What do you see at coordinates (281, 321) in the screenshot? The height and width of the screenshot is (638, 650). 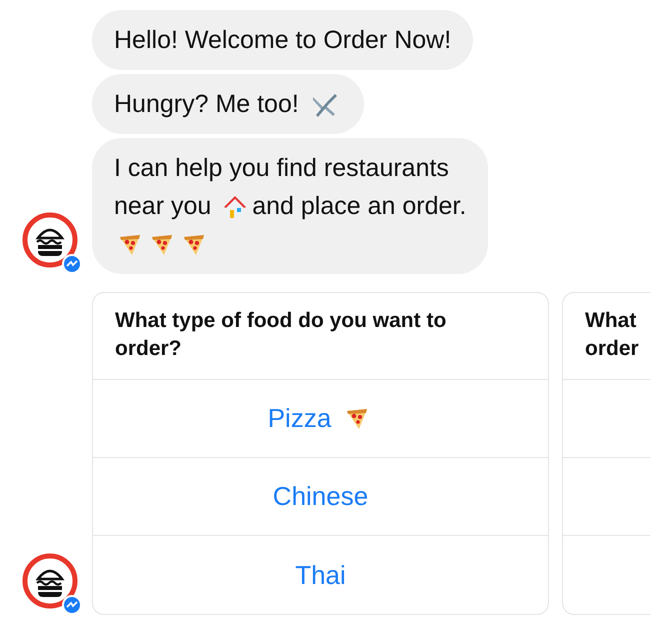 I see `question-text: What type of food do you want to` at bounding box center [281, 321].